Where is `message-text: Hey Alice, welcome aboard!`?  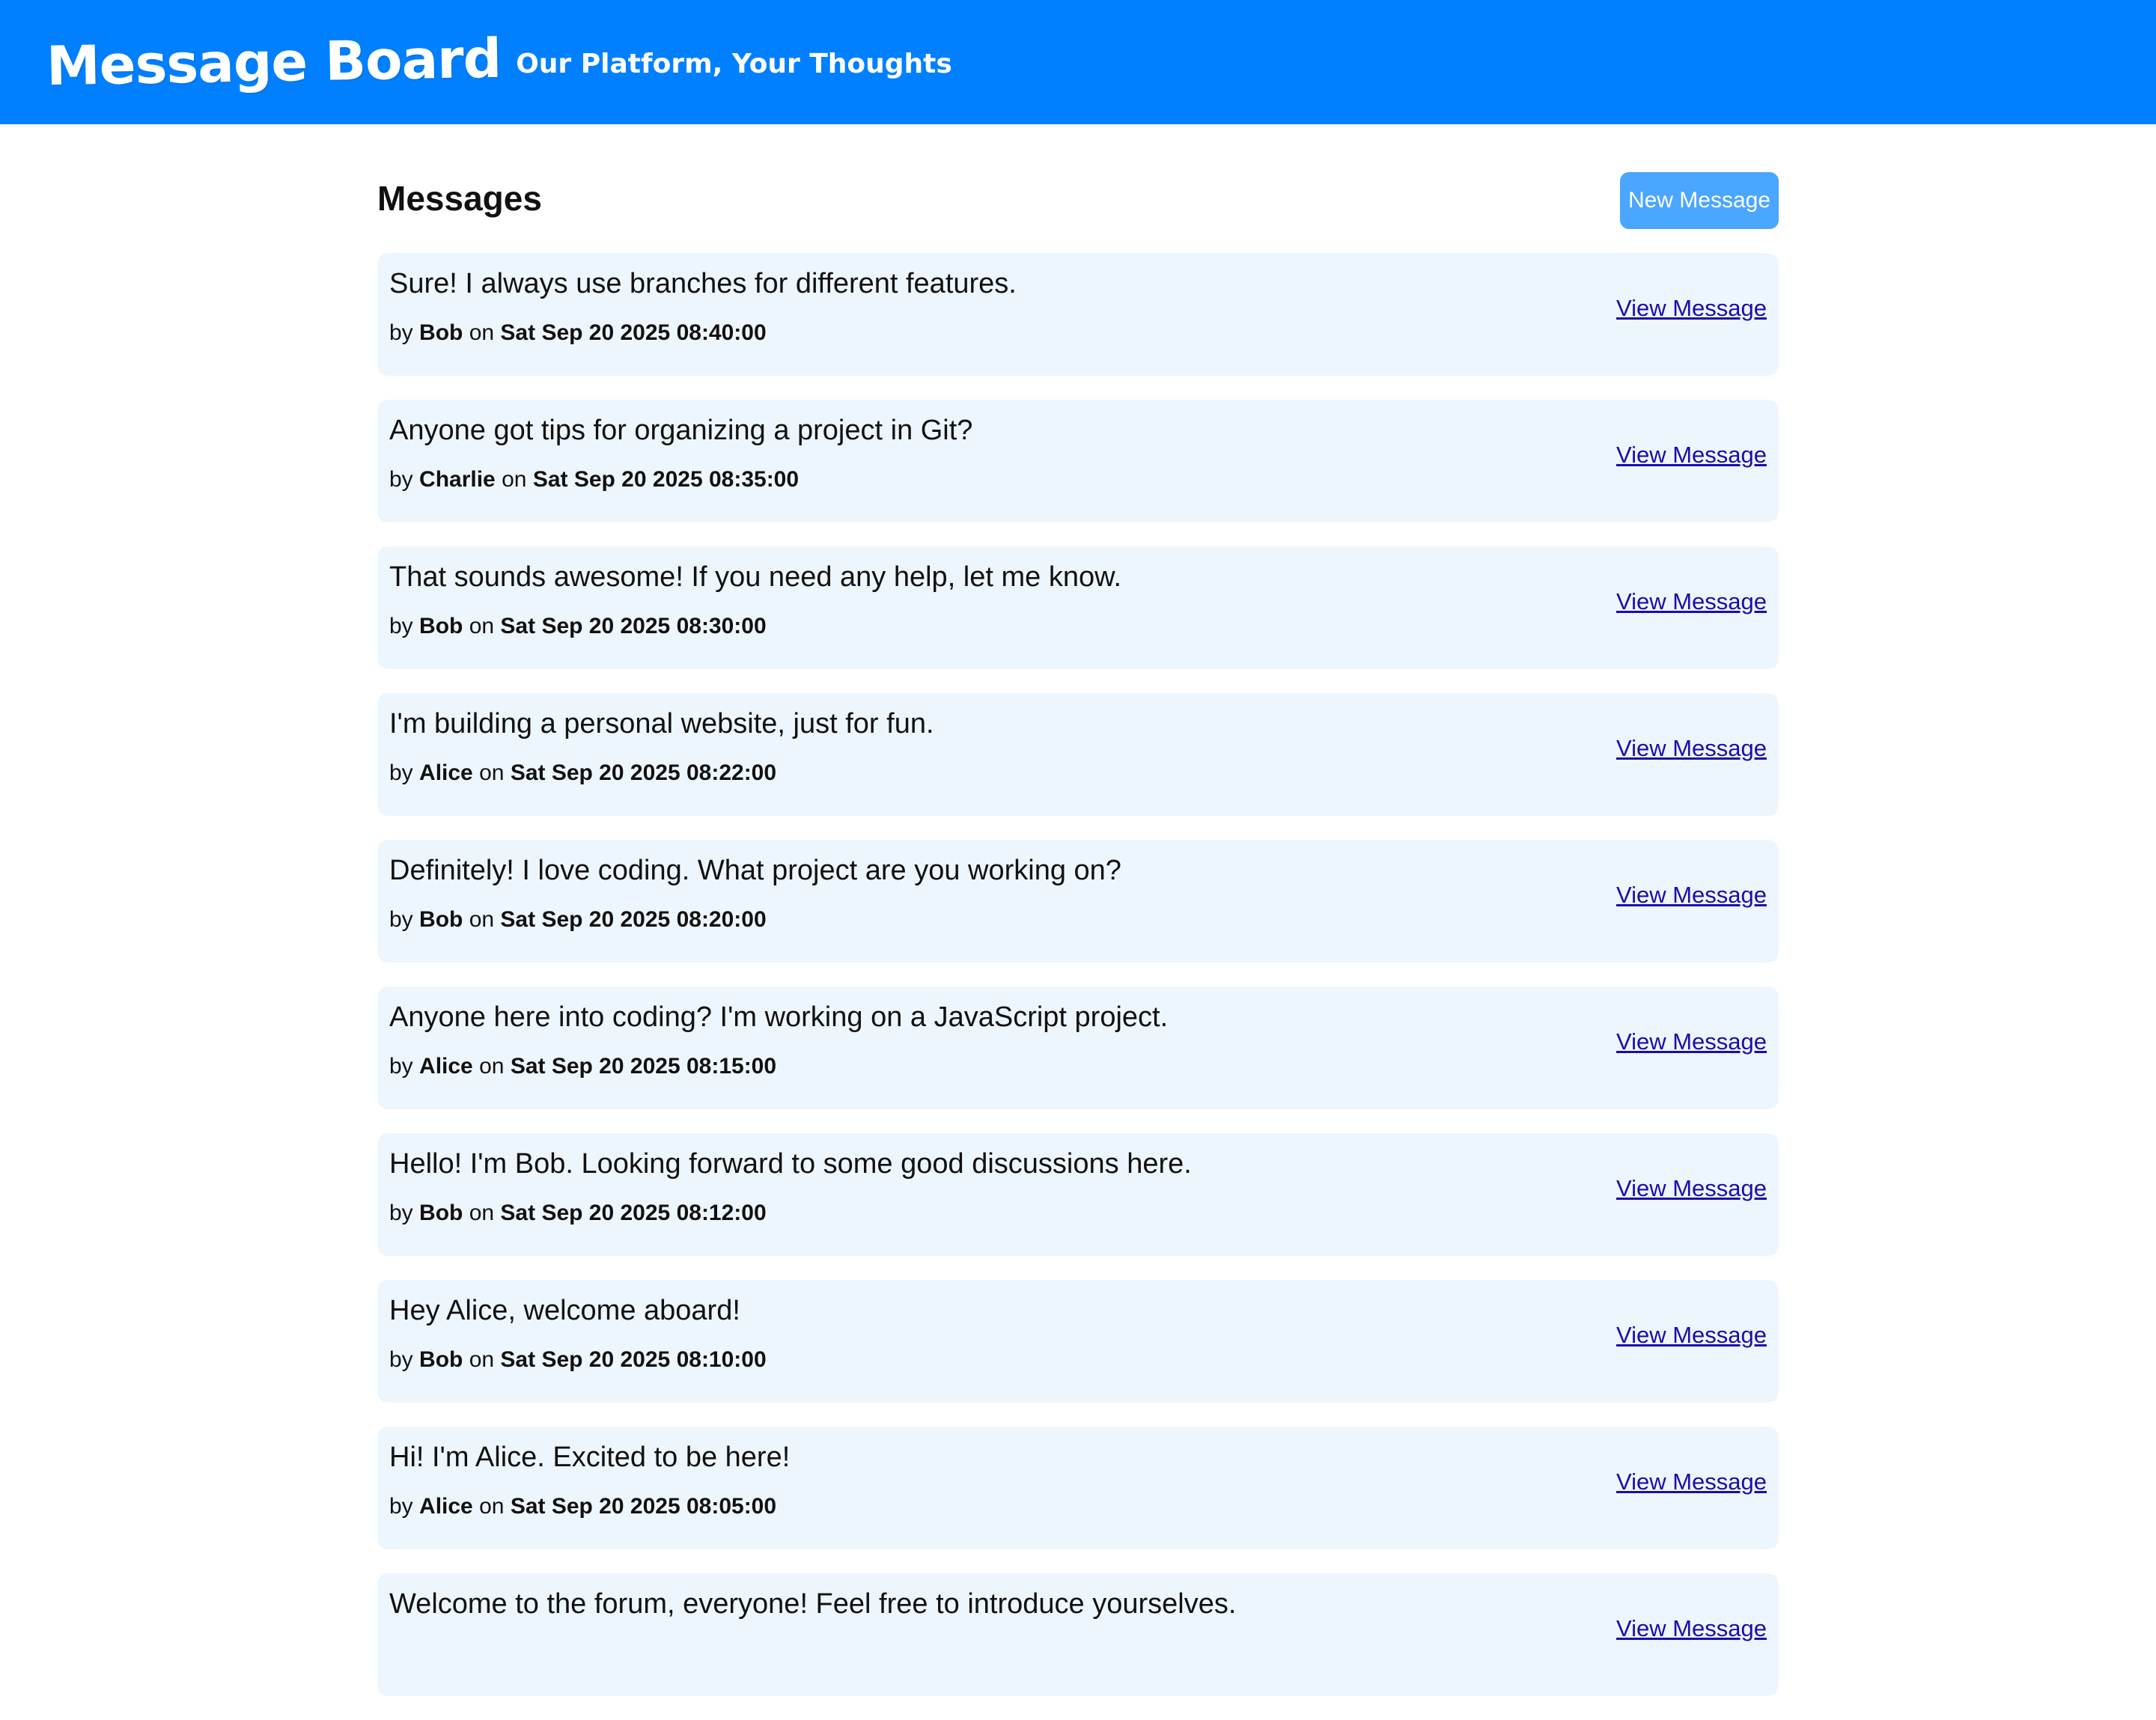
message-text: Hey Alice, welcome aboard! is located at coordinates (564, 1310).